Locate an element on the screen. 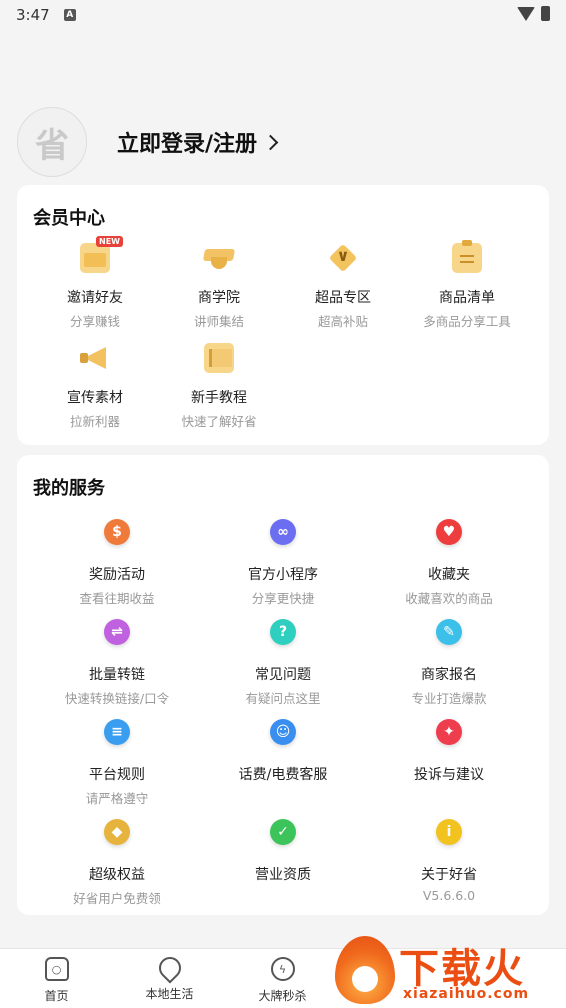 Image resolution: width=566 pixels, height=1008 pixels. service-icon-wrap: ✓ is located at coordinates (283, 832).